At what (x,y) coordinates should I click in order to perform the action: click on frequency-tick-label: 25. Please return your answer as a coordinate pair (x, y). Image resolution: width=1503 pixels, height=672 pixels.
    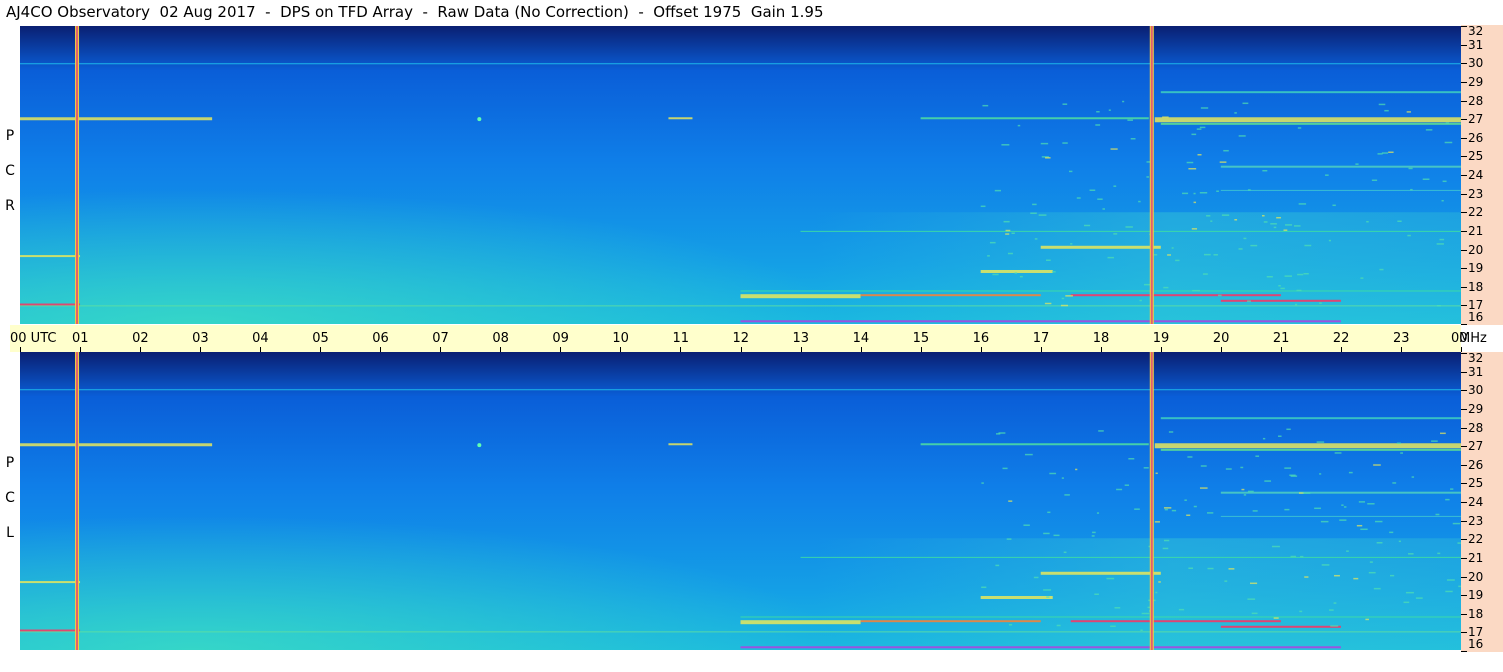
    Looking at the image, I should click on (1476, 483).